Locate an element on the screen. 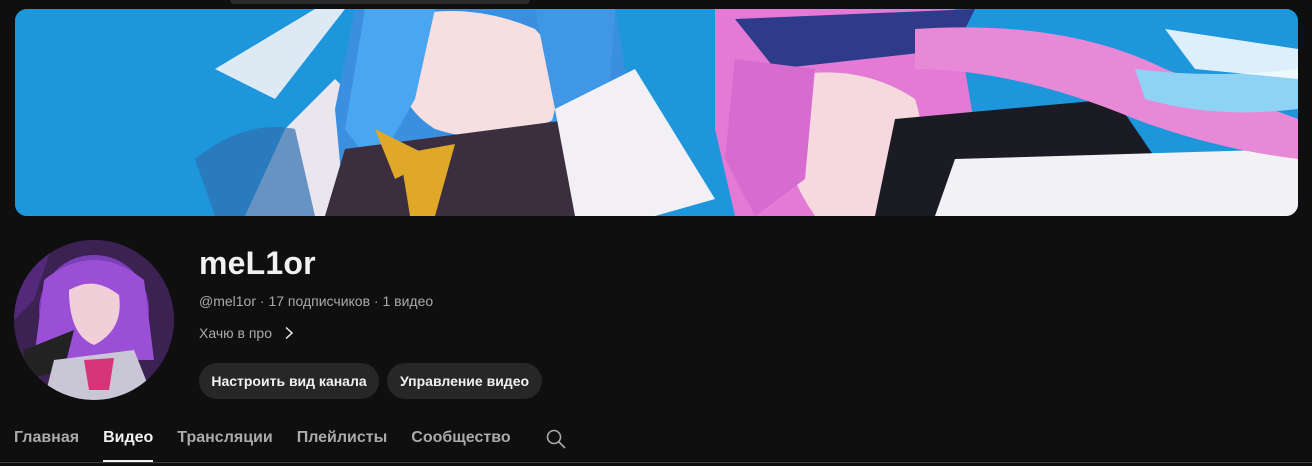  channel-avatar is located at coordinates (94, 320).